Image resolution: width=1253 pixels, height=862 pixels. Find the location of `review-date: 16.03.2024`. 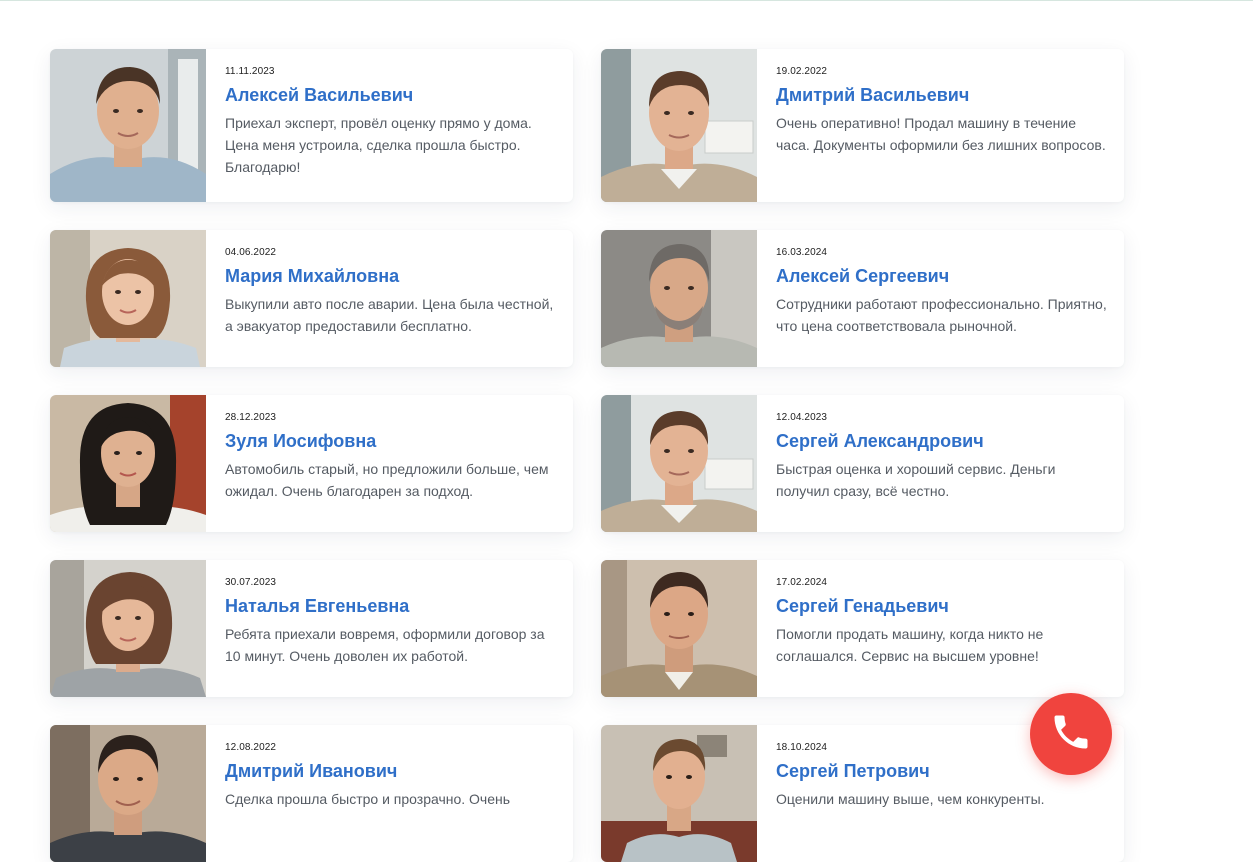

review-date: 16.03.2024 is located at coordinates (802, 252).